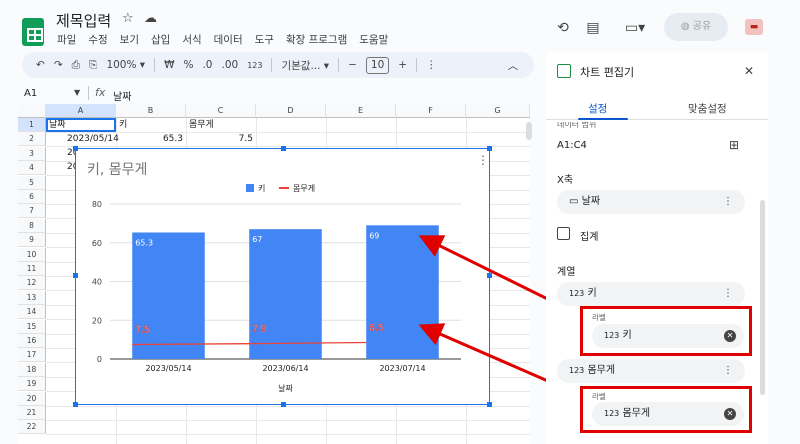 This screenshot has height=444, width=800. What do you see at coordinates (160, 39) in the screenshot?
I see `menu-insert: 삽입` at bounding box center [160, 39].